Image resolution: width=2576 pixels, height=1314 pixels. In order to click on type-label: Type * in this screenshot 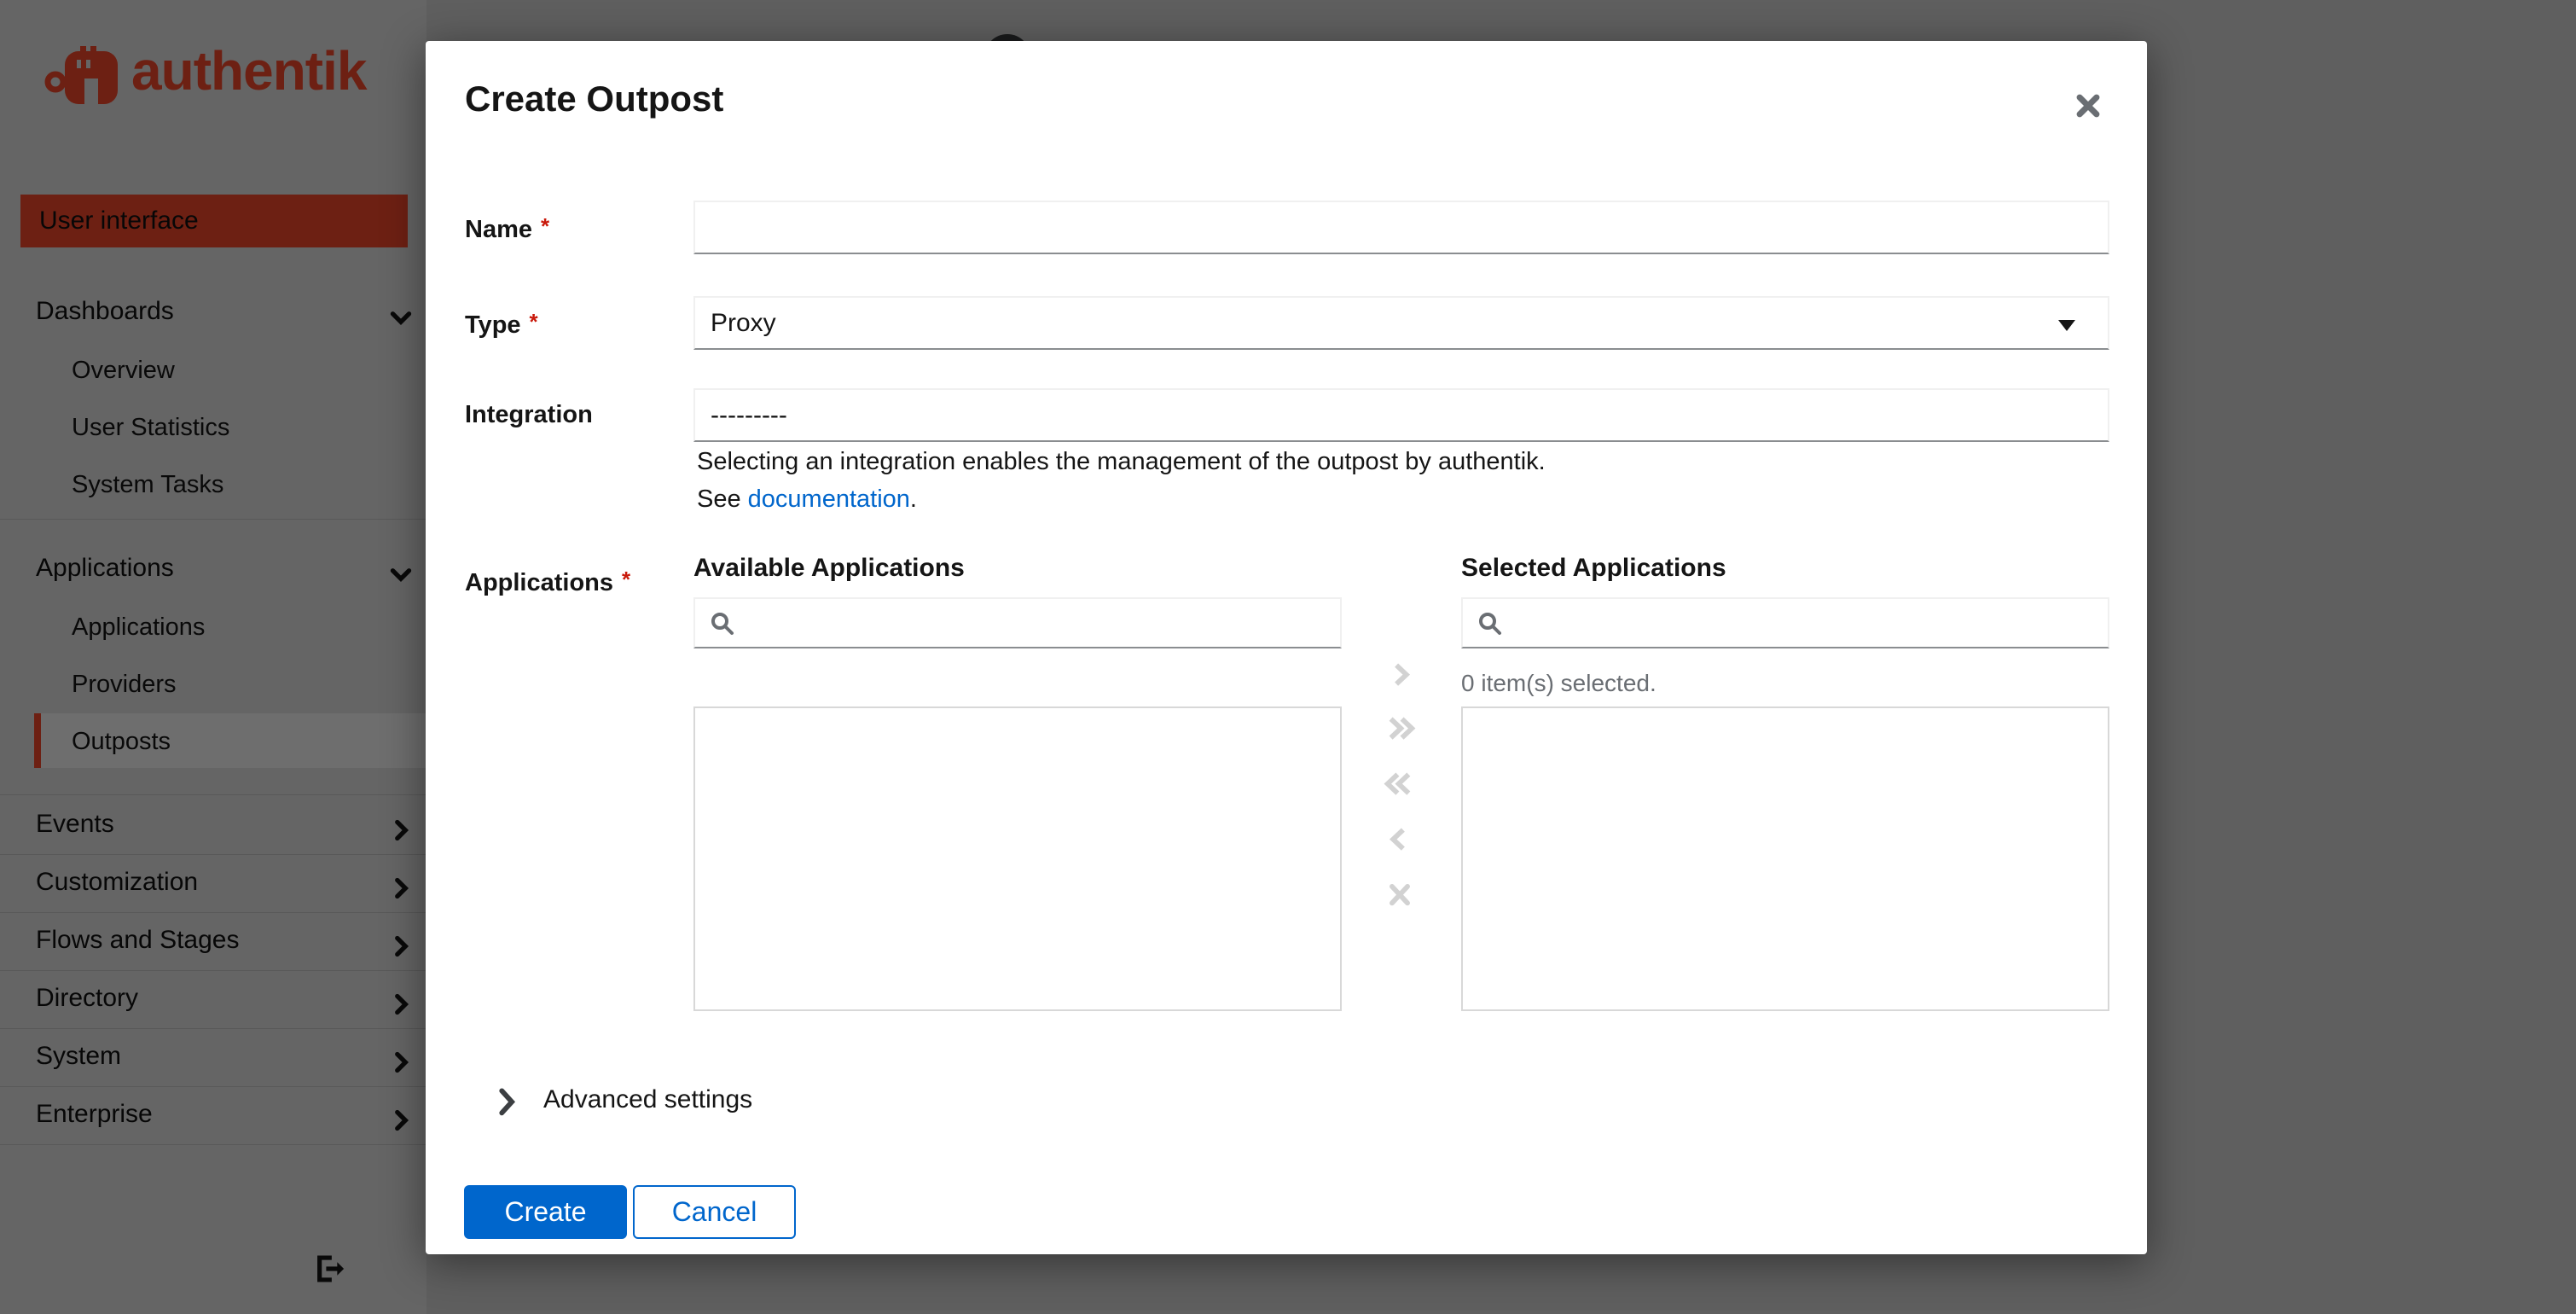, I will do `click(501, 324)`.